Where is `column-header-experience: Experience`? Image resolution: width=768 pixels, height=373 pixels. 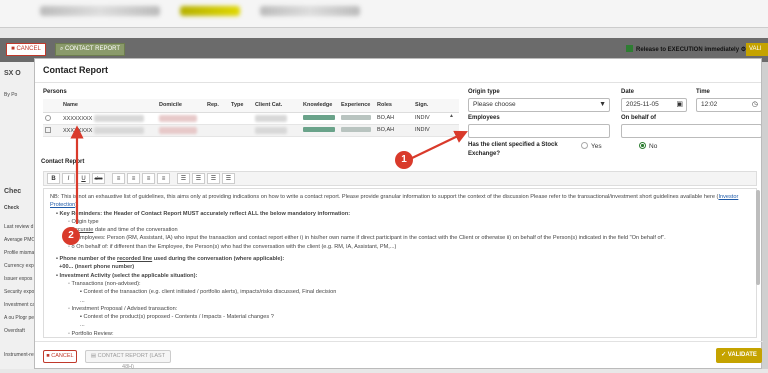
column-header-experience: Experience is located at coordinates (357, 106).